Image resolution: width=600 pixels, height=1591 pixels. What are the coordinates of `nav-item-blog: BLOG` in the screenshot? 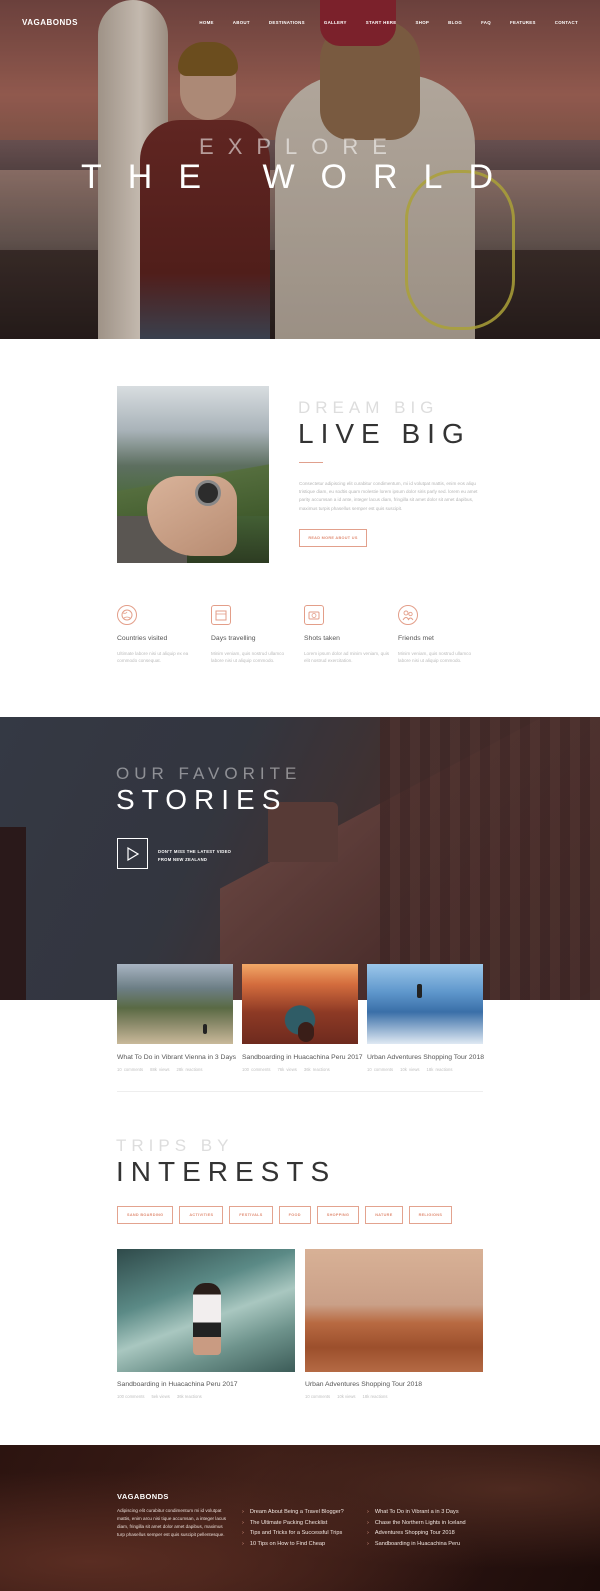 It's located at (455, 22).